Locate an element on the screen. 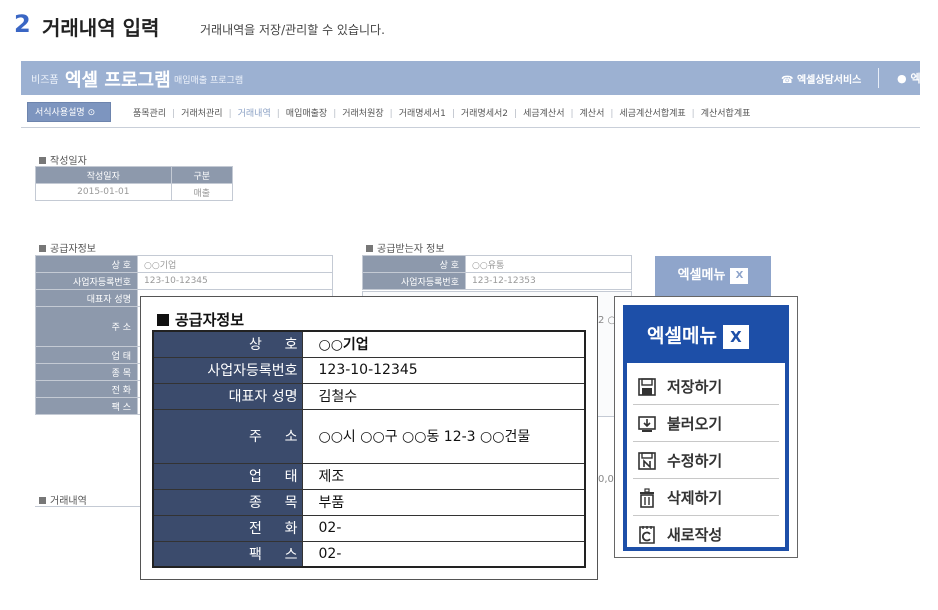  biz-reg-no-value: 123-10-12345 is located at coordinates (443, 370).